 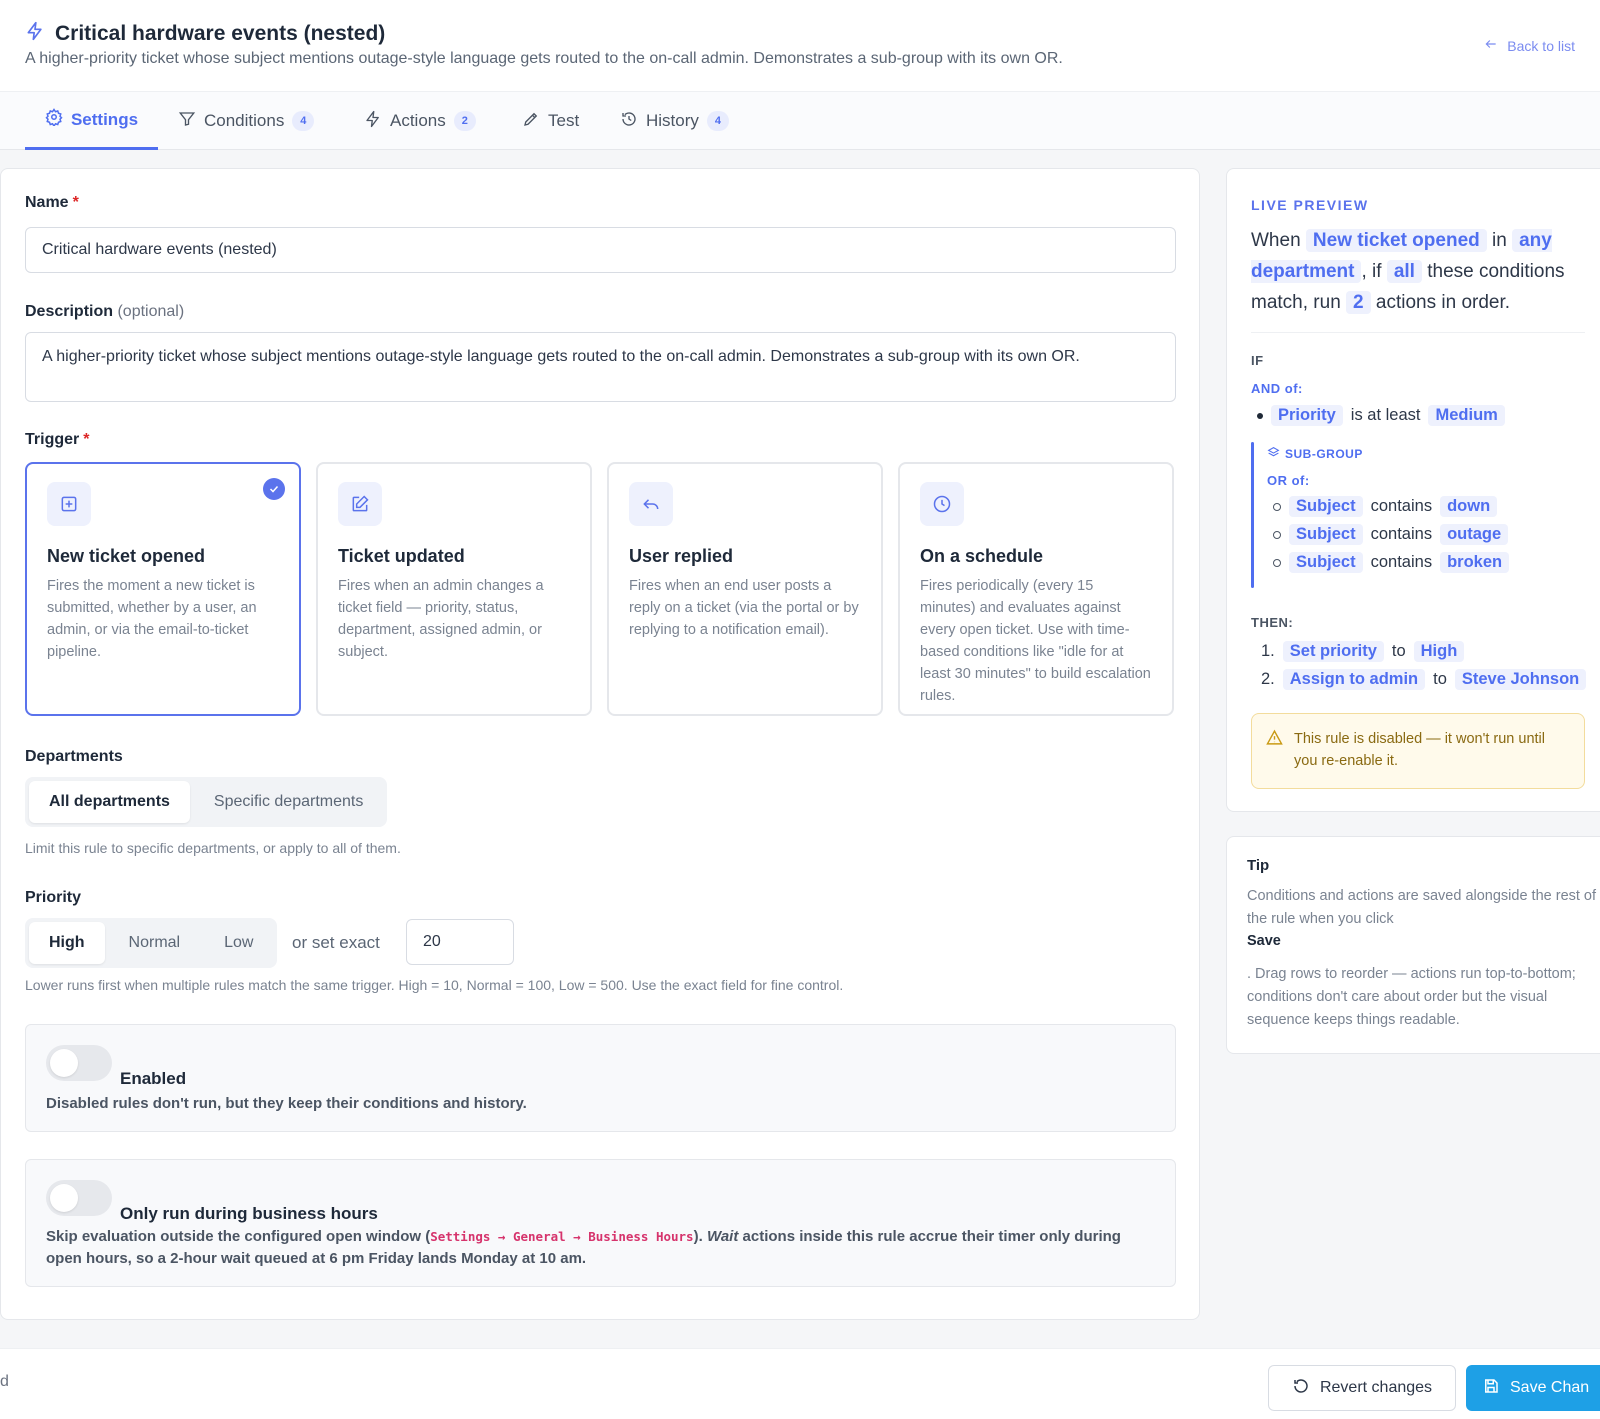 What do you see at coordinates (105, 311) in the screenshot?
I see `description-label: Description (optional)` at bounding box center [105, 311].